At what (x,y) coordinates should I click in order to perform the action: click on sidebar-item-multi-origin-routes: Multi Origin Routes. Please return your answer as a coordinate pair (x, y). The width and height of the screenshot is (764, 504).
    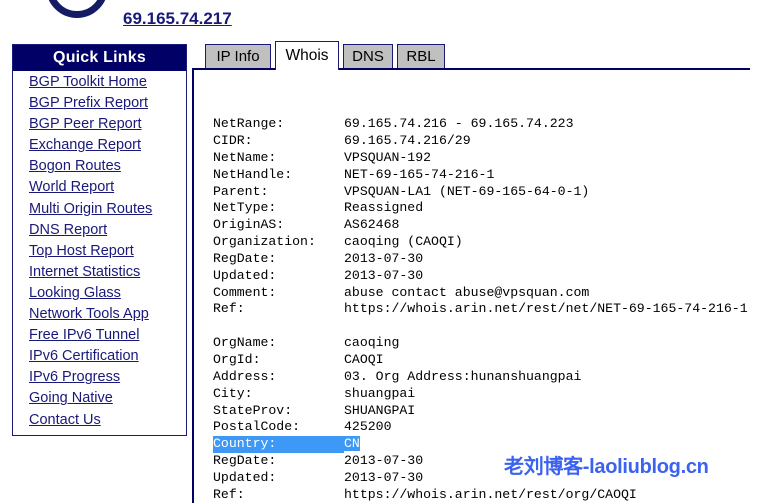
    Looking at the image, I should click on (107, 209).